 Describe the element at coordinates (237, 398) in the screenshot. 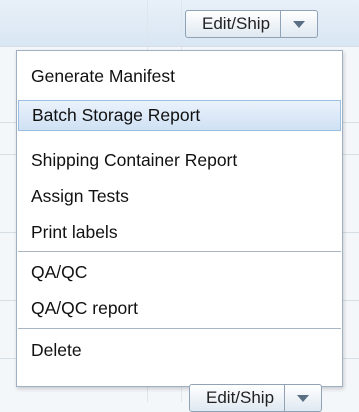

I see `edit-ship-button-row2: Edit/Ship` at that location.